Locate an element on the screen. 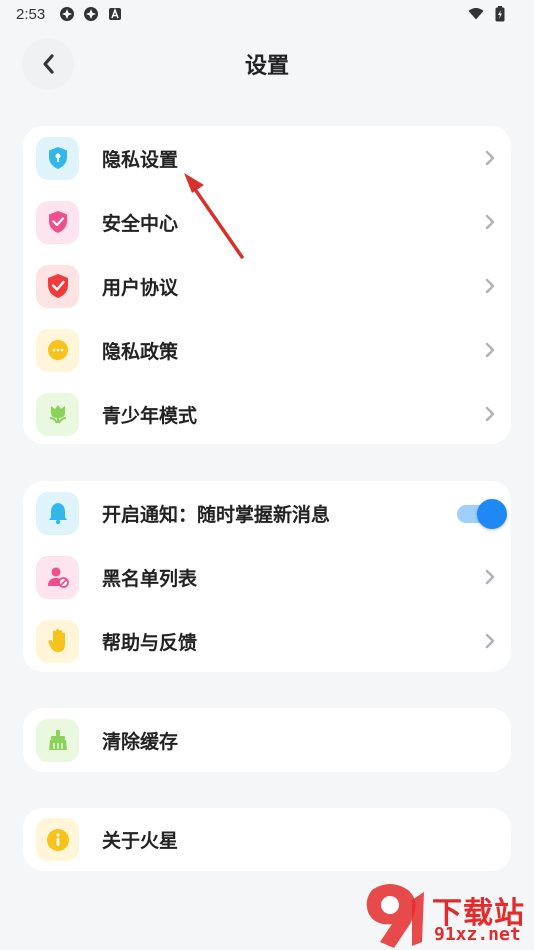 This screenshot has height=950, width=534. row-blacklist: 黑名单列表 is located at coordinates (267, 577).